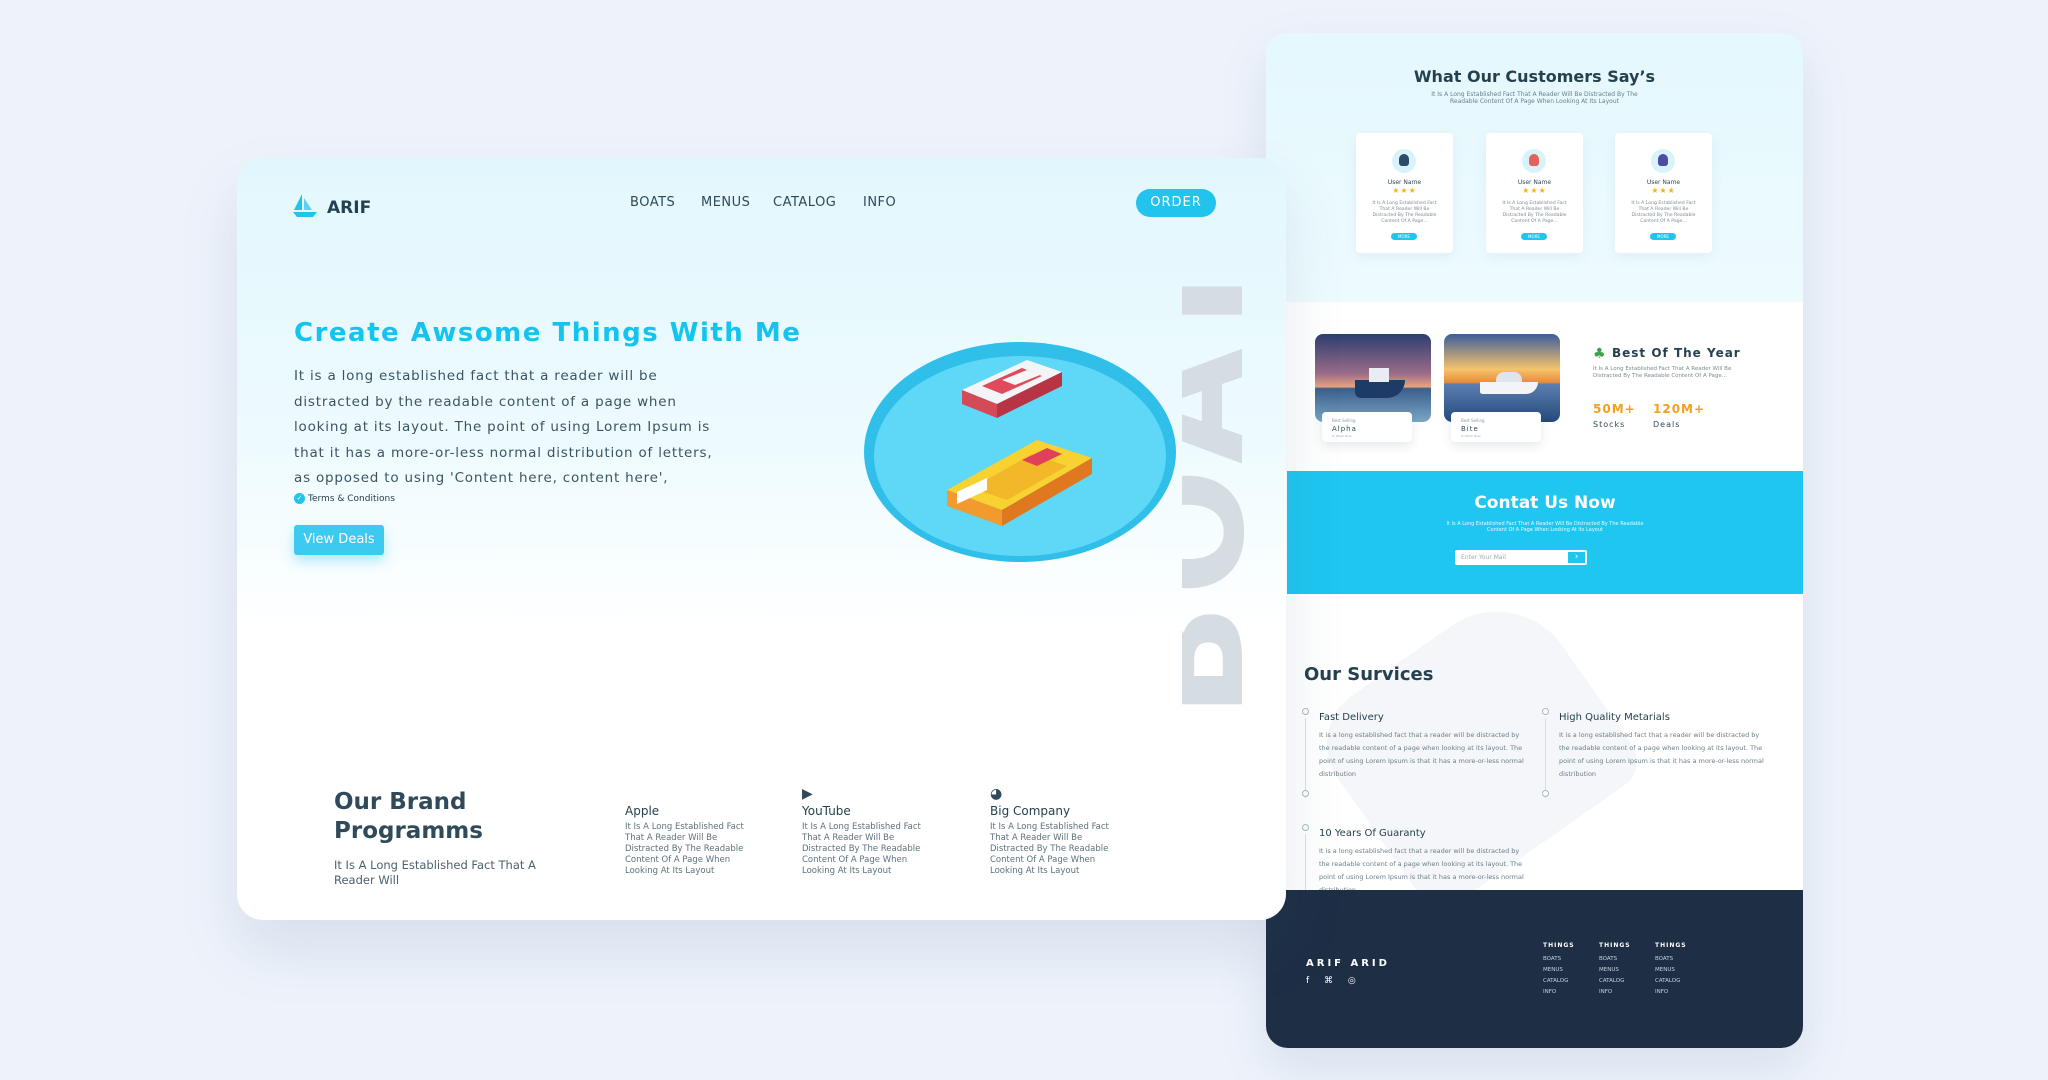 This screenshot has width=2048, height=1080. What do you see at coordinates (996, 794) in the screenshot?
I see `pie-icon: ◕` at bounding box center [996, 794].